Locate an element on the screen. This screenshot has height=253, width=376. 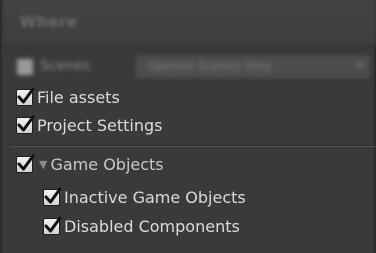
file-assets-checkbox is located at coordinates (25, 96).